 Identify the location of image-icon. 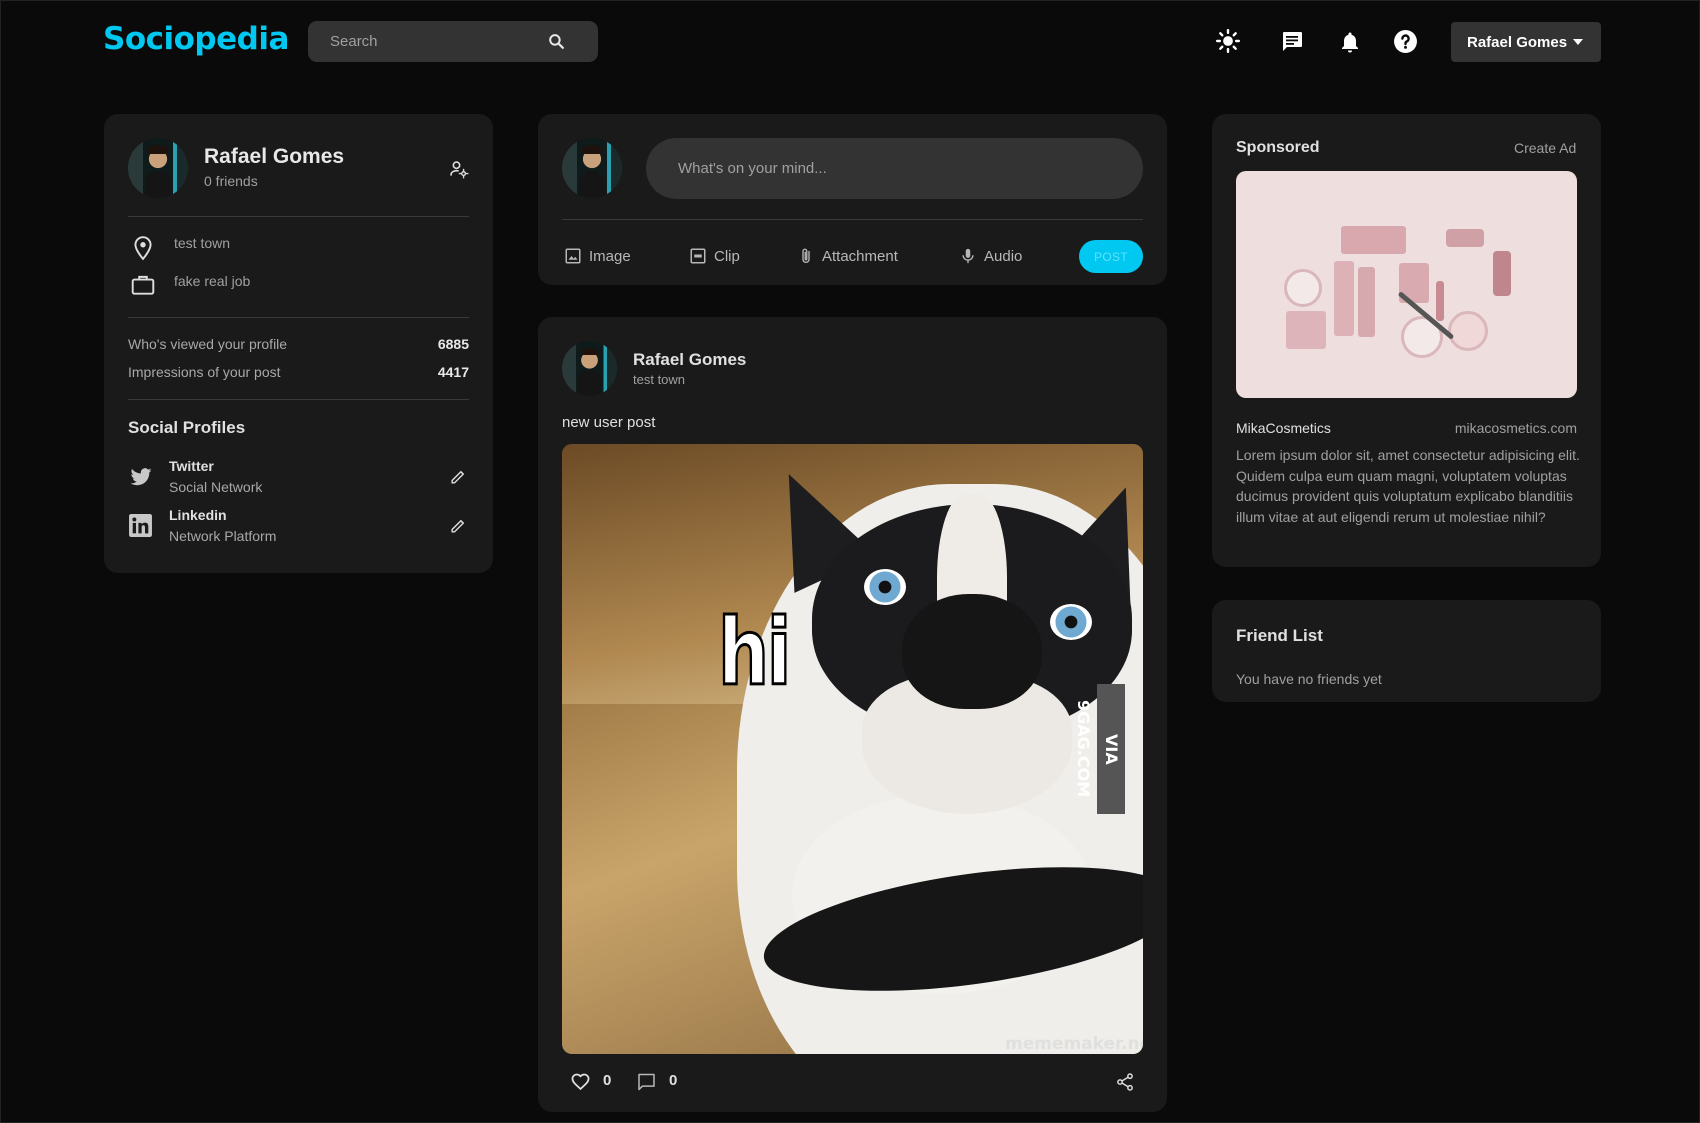
(573, 256).